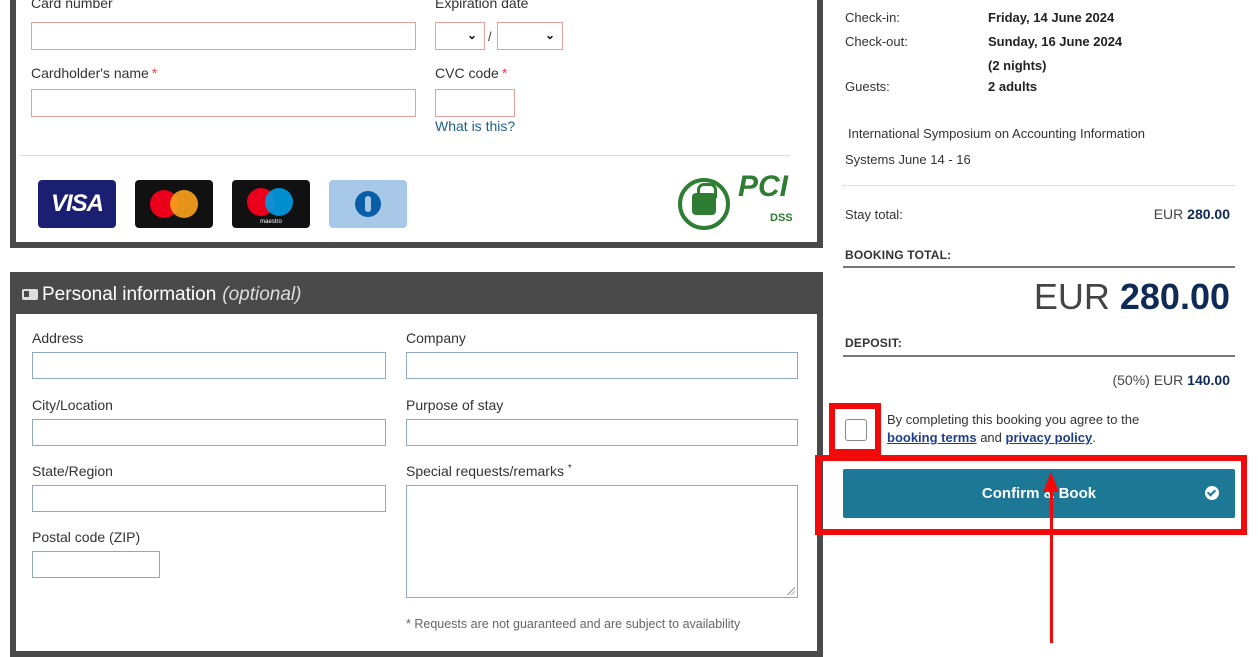 Image resolution: width=1258 pixels, height=657 pixels. Describe the element at coordinates (867, 86) in the screenshot. I see `guests-label: Guests:` at that location.